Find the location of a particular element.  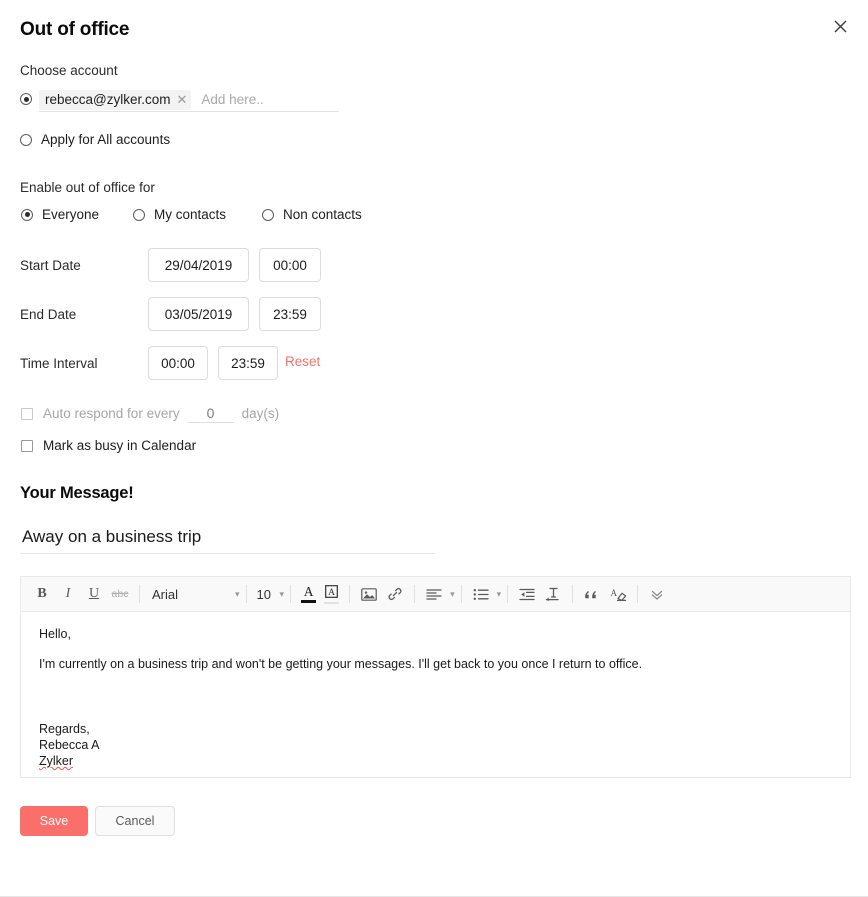

radio-my-contacts: My contacts is located at coordinates (179, 214).